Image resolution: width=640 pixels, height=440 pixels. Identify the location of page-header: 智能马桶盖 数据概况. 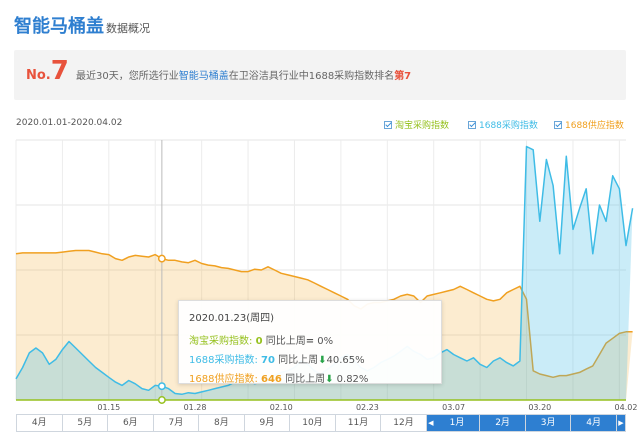
(82, 26).